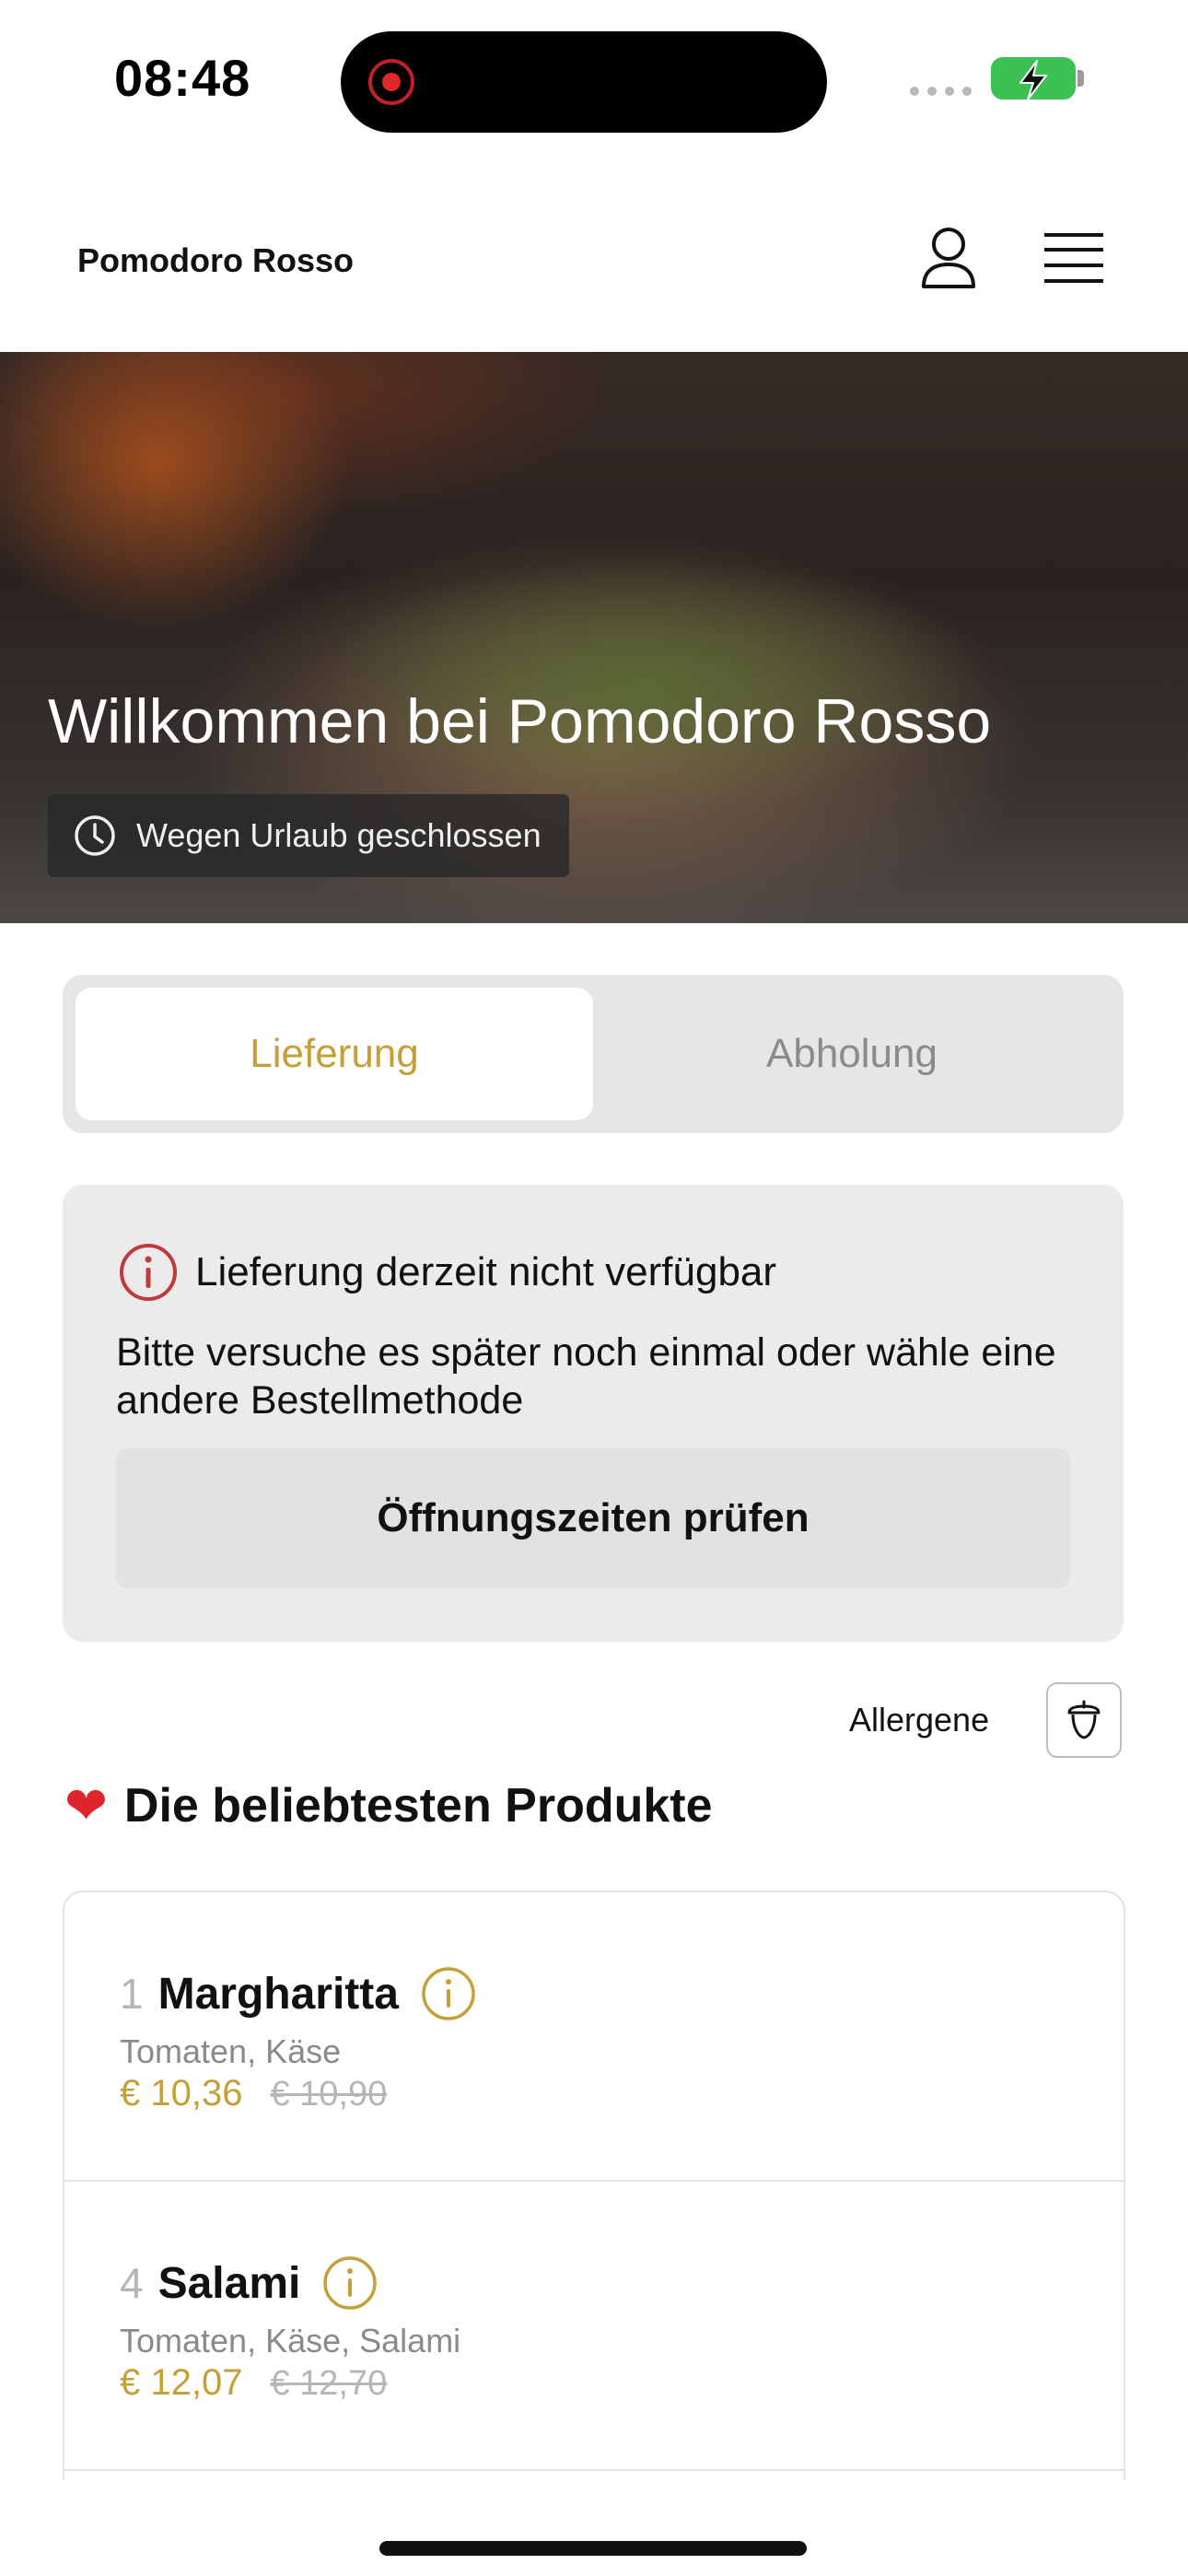  Describe the element at coordinates (253, 2383) in the screenshot. I see `product-price: € 12,07 € 12,70` at that location.